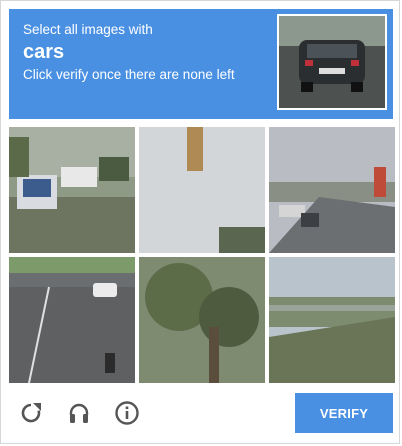 The image size is (402, 446). What do you see at coordinates (44, 52) in the screenshot?
I see `target-object-text: cars` at bounding box center [44, 52].